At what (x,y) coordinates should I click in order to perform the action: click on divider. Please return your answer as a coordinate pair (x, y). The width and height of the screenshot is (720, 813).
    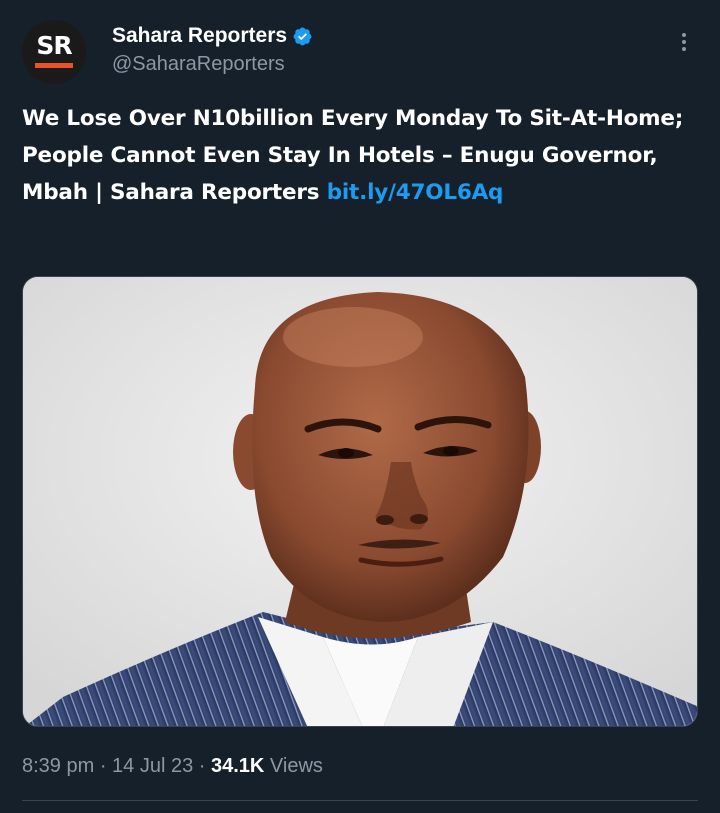
    Looking at the image, I should click on (360, 800).